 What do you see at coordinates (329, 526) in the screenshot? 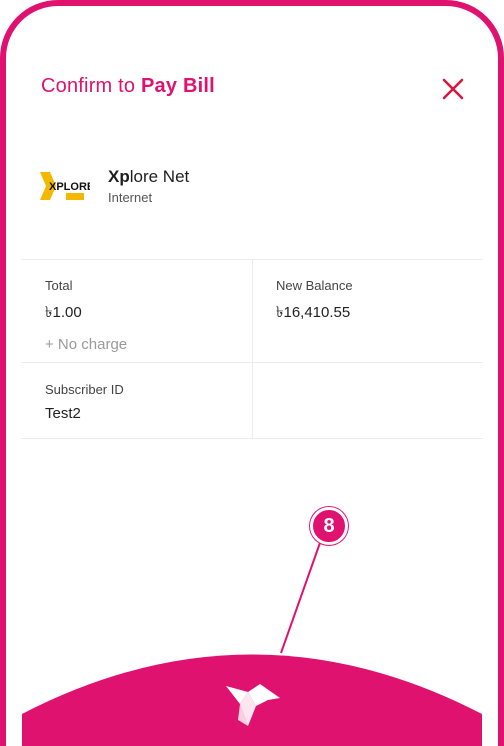
I see `annotation-marker: 8` at bounding box center [329, 526].